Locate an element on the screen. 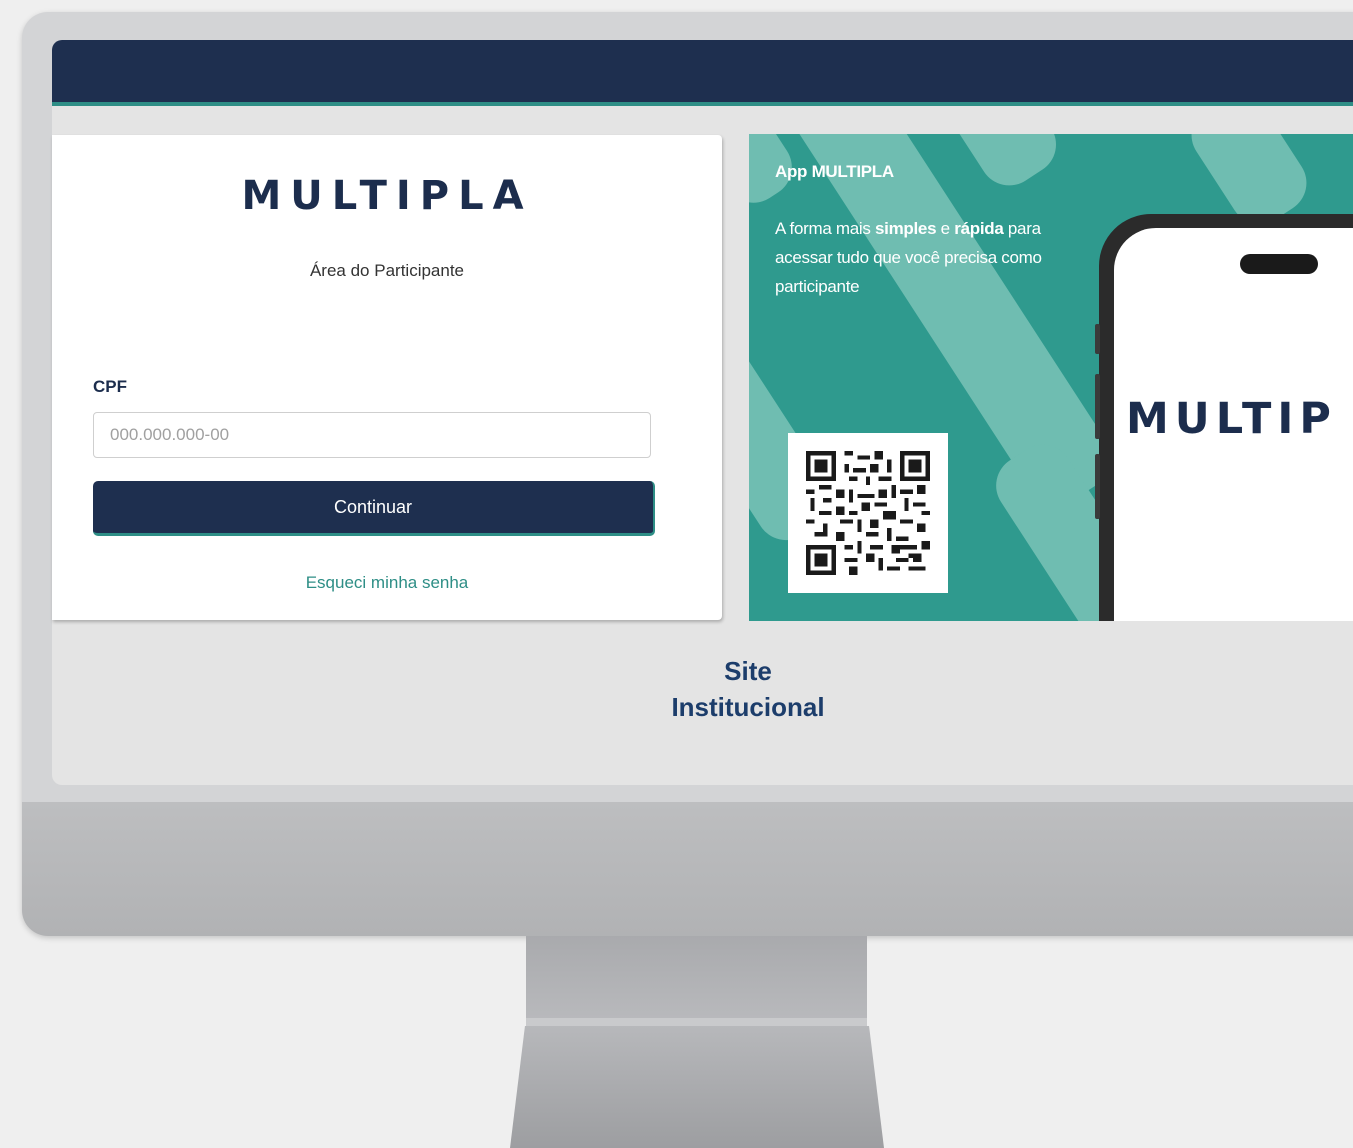  phone-dynamic-island is located at coordinates (1279, 264).